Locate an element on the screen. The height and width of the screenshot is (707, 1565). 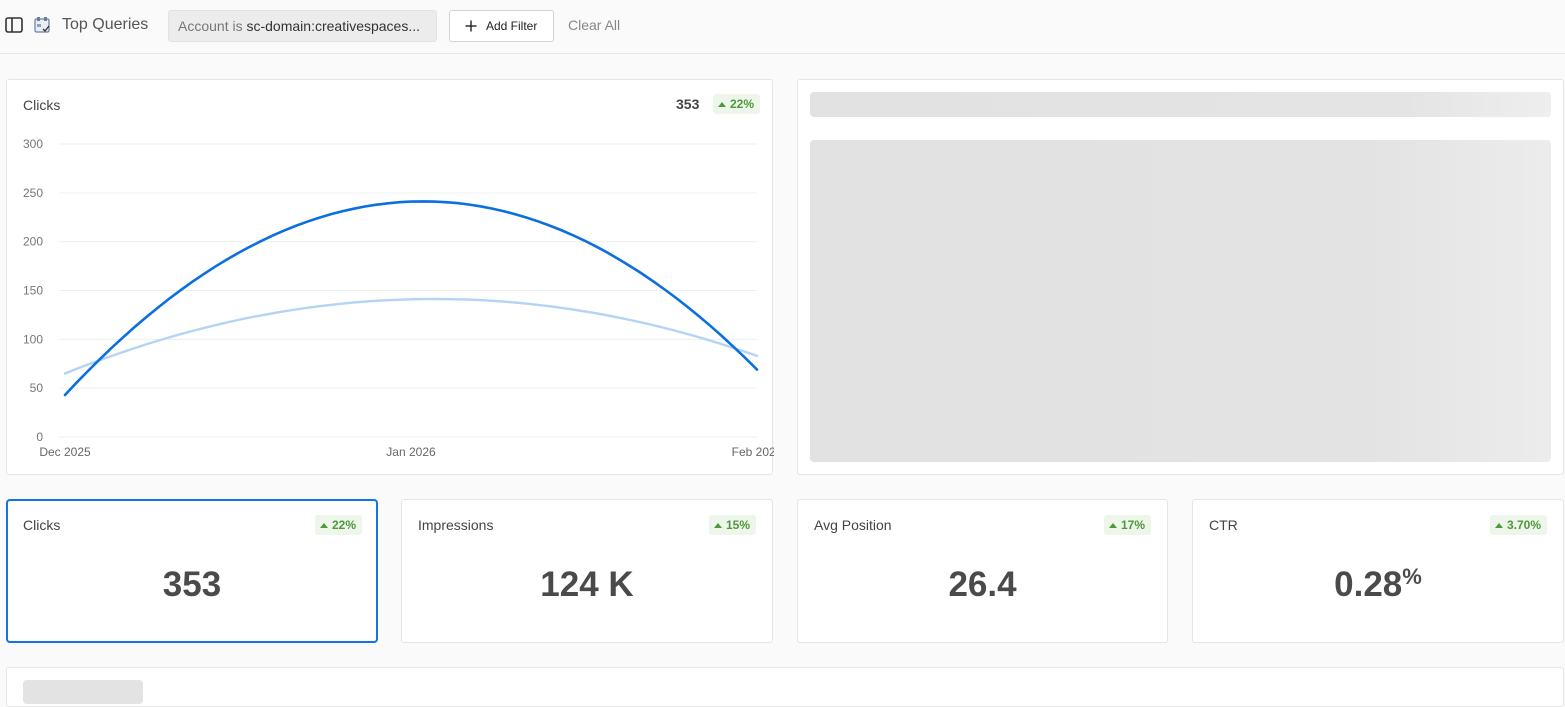
bottom-loading-panel is located at coordinates (785, 687).